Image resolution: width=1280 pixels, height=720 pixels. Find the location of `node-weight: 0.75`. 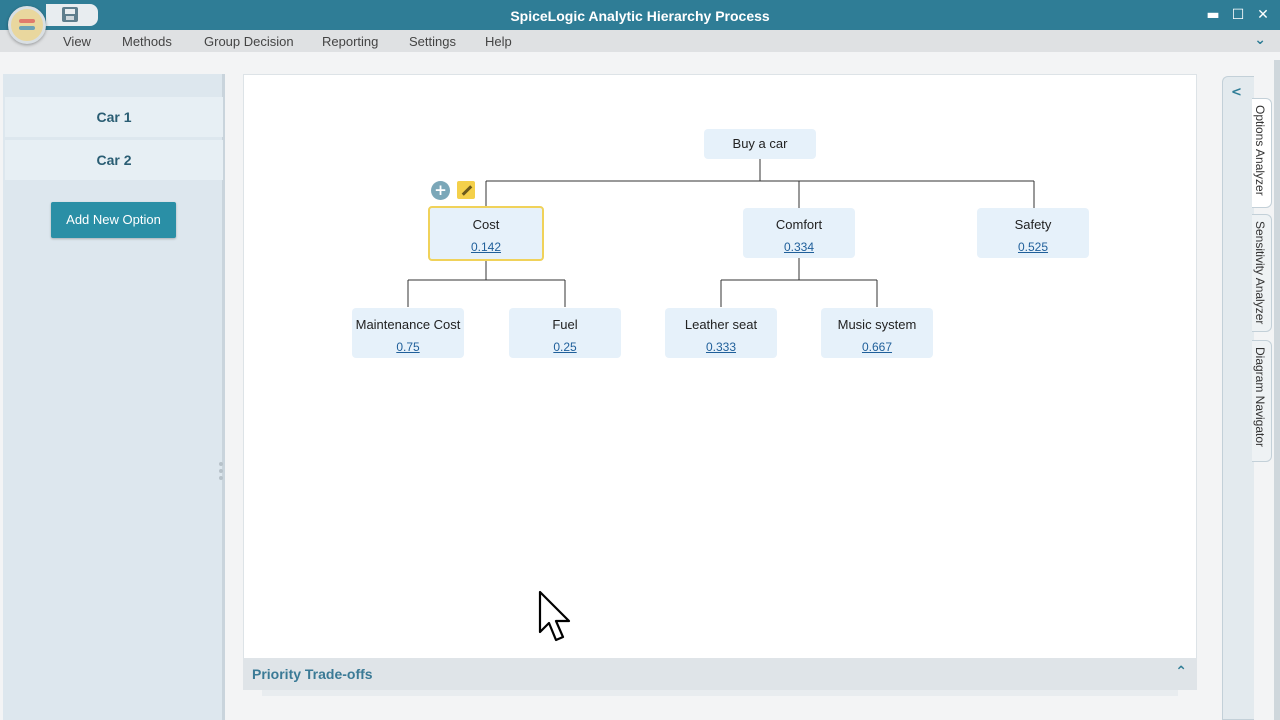

node-weight: 0.75 is located at coordinates (408, 347).